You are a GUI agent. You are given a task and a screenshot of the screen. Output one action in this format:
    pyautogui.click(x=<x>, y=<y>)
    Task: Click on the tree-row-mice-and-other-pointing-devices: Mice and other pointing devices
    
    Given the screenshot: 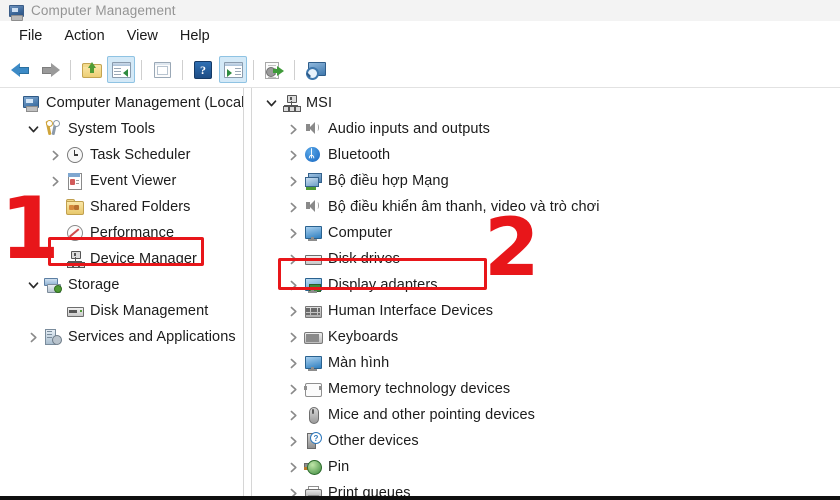 What is the action you would take?
    pyautogui.click(x=546, y=415)
    